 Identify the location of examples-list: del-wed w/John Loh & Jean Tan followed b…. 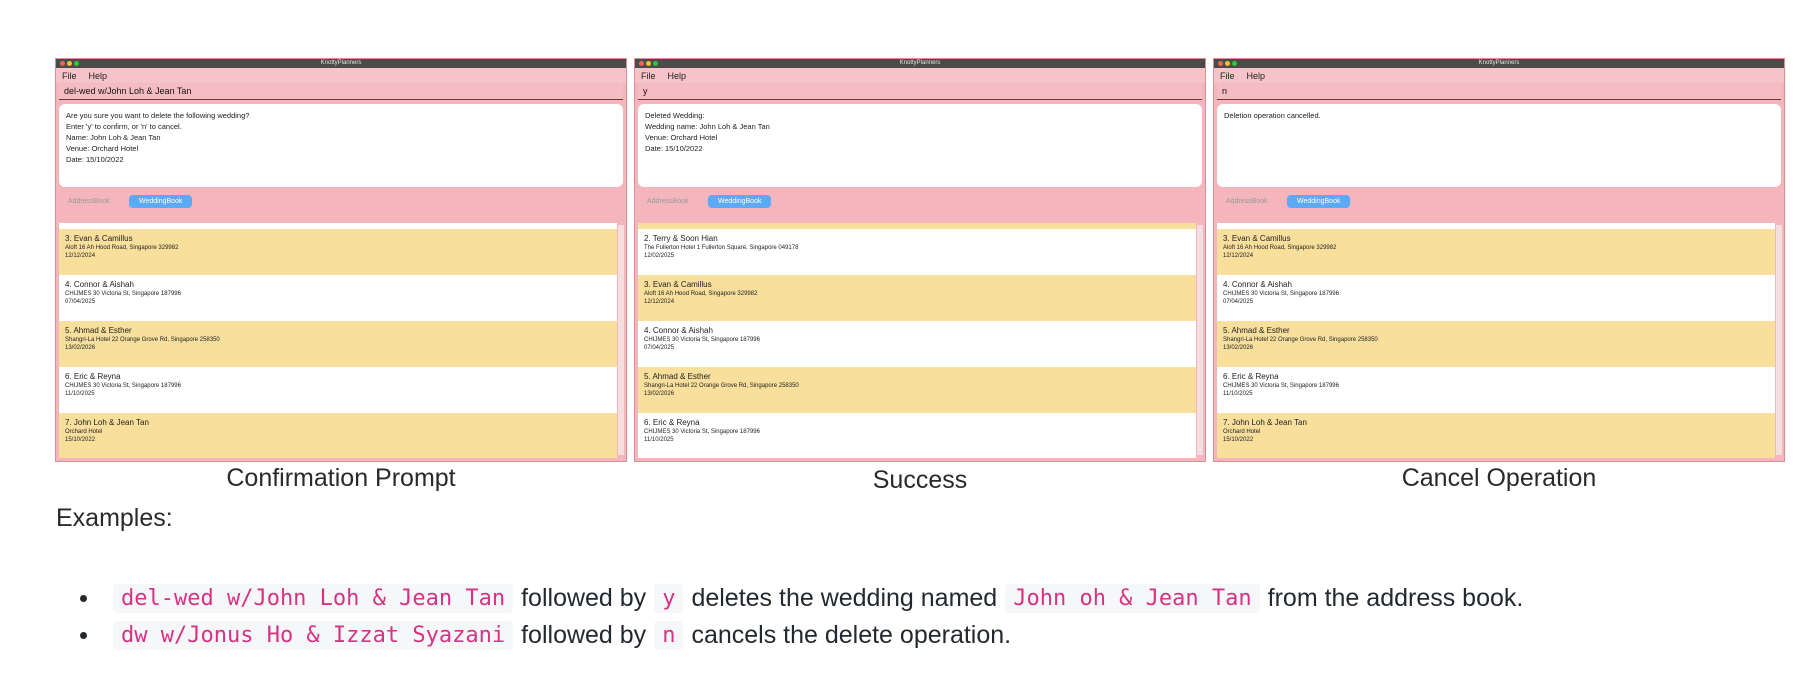
(801, 617).